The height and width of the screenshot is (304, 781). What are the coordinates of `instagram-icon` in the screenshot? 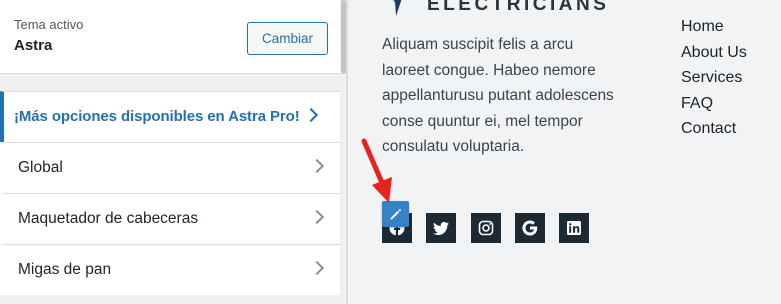 It's located at (486, 228).